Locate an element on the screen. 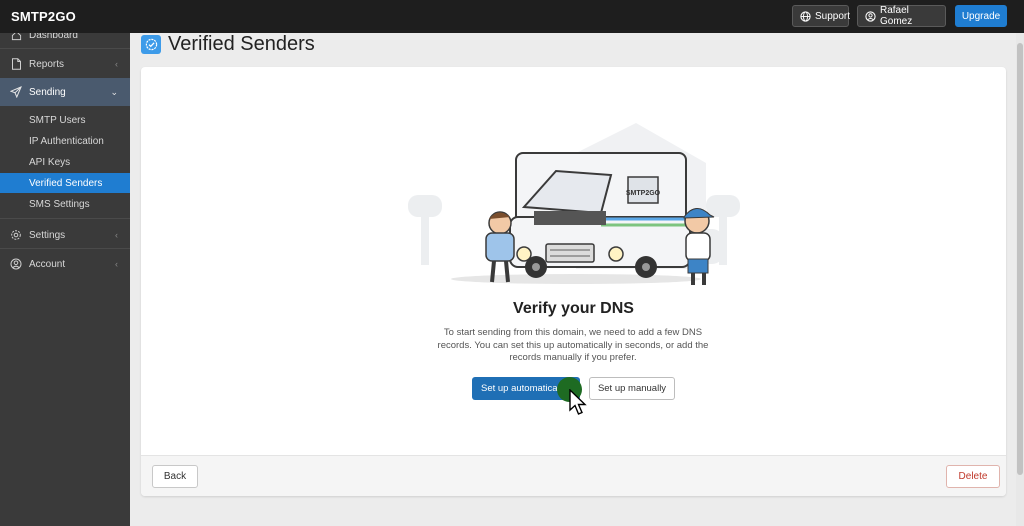 This screenshot has width=1024, height=526. back-label: Back is located at coordinates (175, 476).